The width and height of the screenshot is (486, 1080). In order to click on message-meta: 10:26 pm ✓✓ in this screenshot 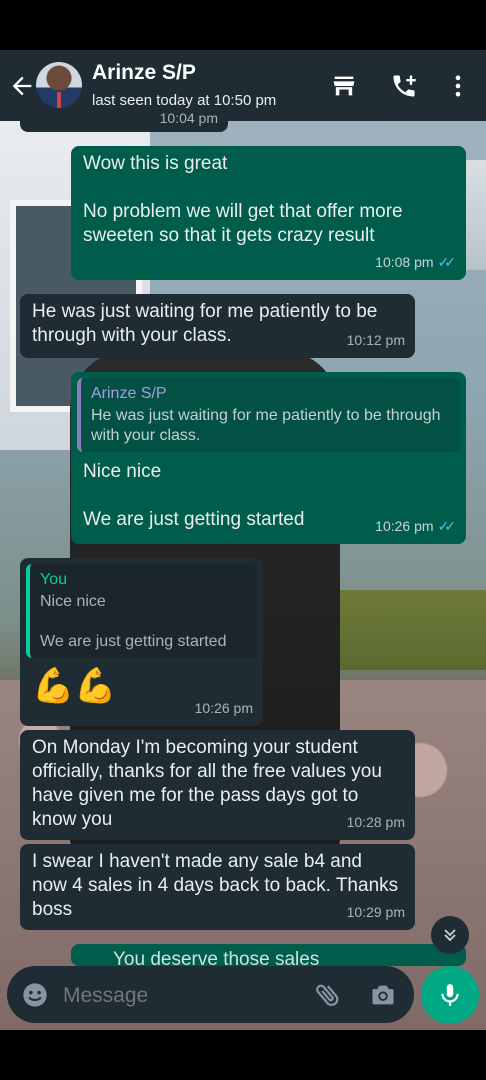, I will do `click(415, 526)`.